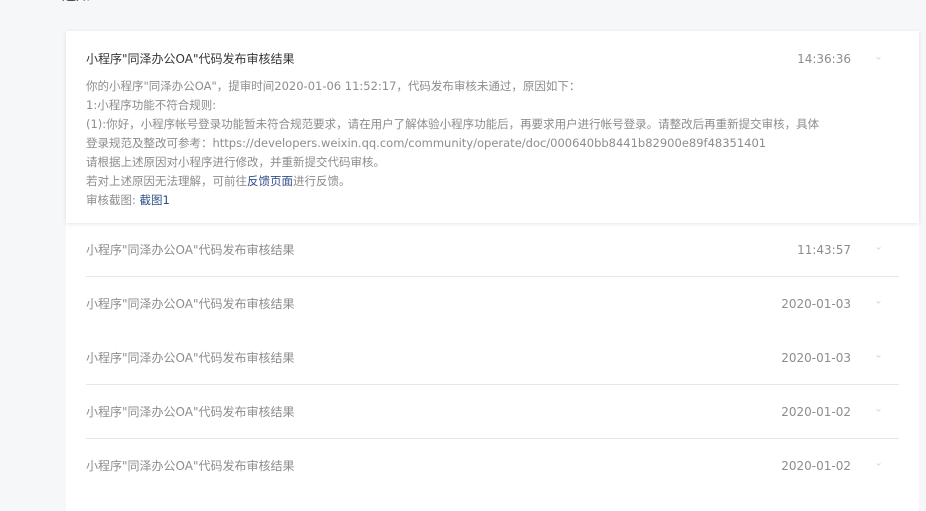 This screenshot has height=511, width=926. What do you see at coordinates (151, 105) in the screenshot?
I see `message-body-line: 1:小程序功能不符合规则:` at bounding box center [151, 105].